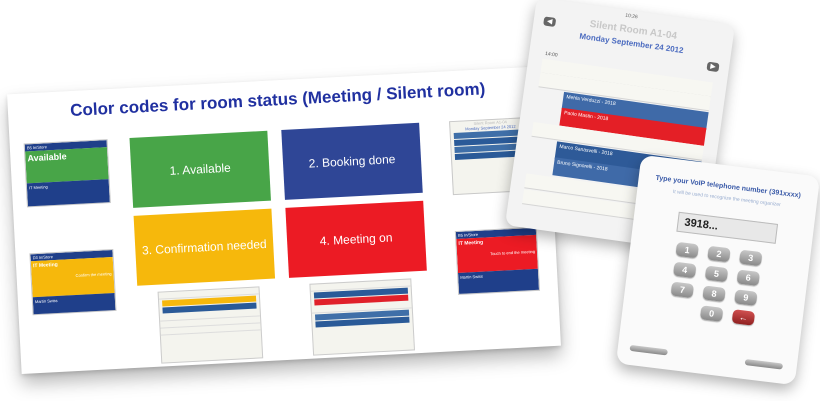 The image size is (820, 401). What do you see at coordinates (72, 275) in the screenshot?
I see `mini-confirm-action: Confirm the meeting` at bounding box center [72, 275].